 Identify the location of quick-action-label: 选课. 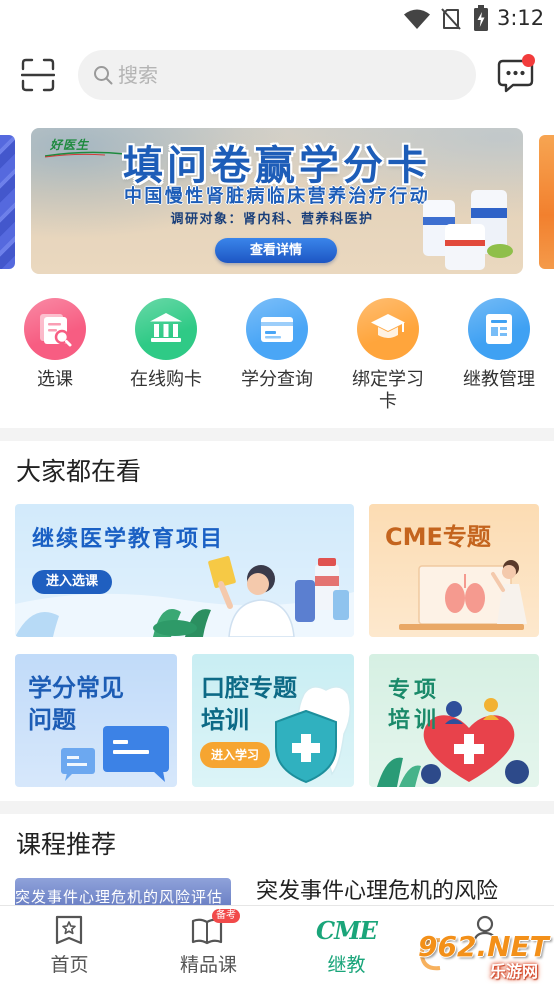
(55, 379).